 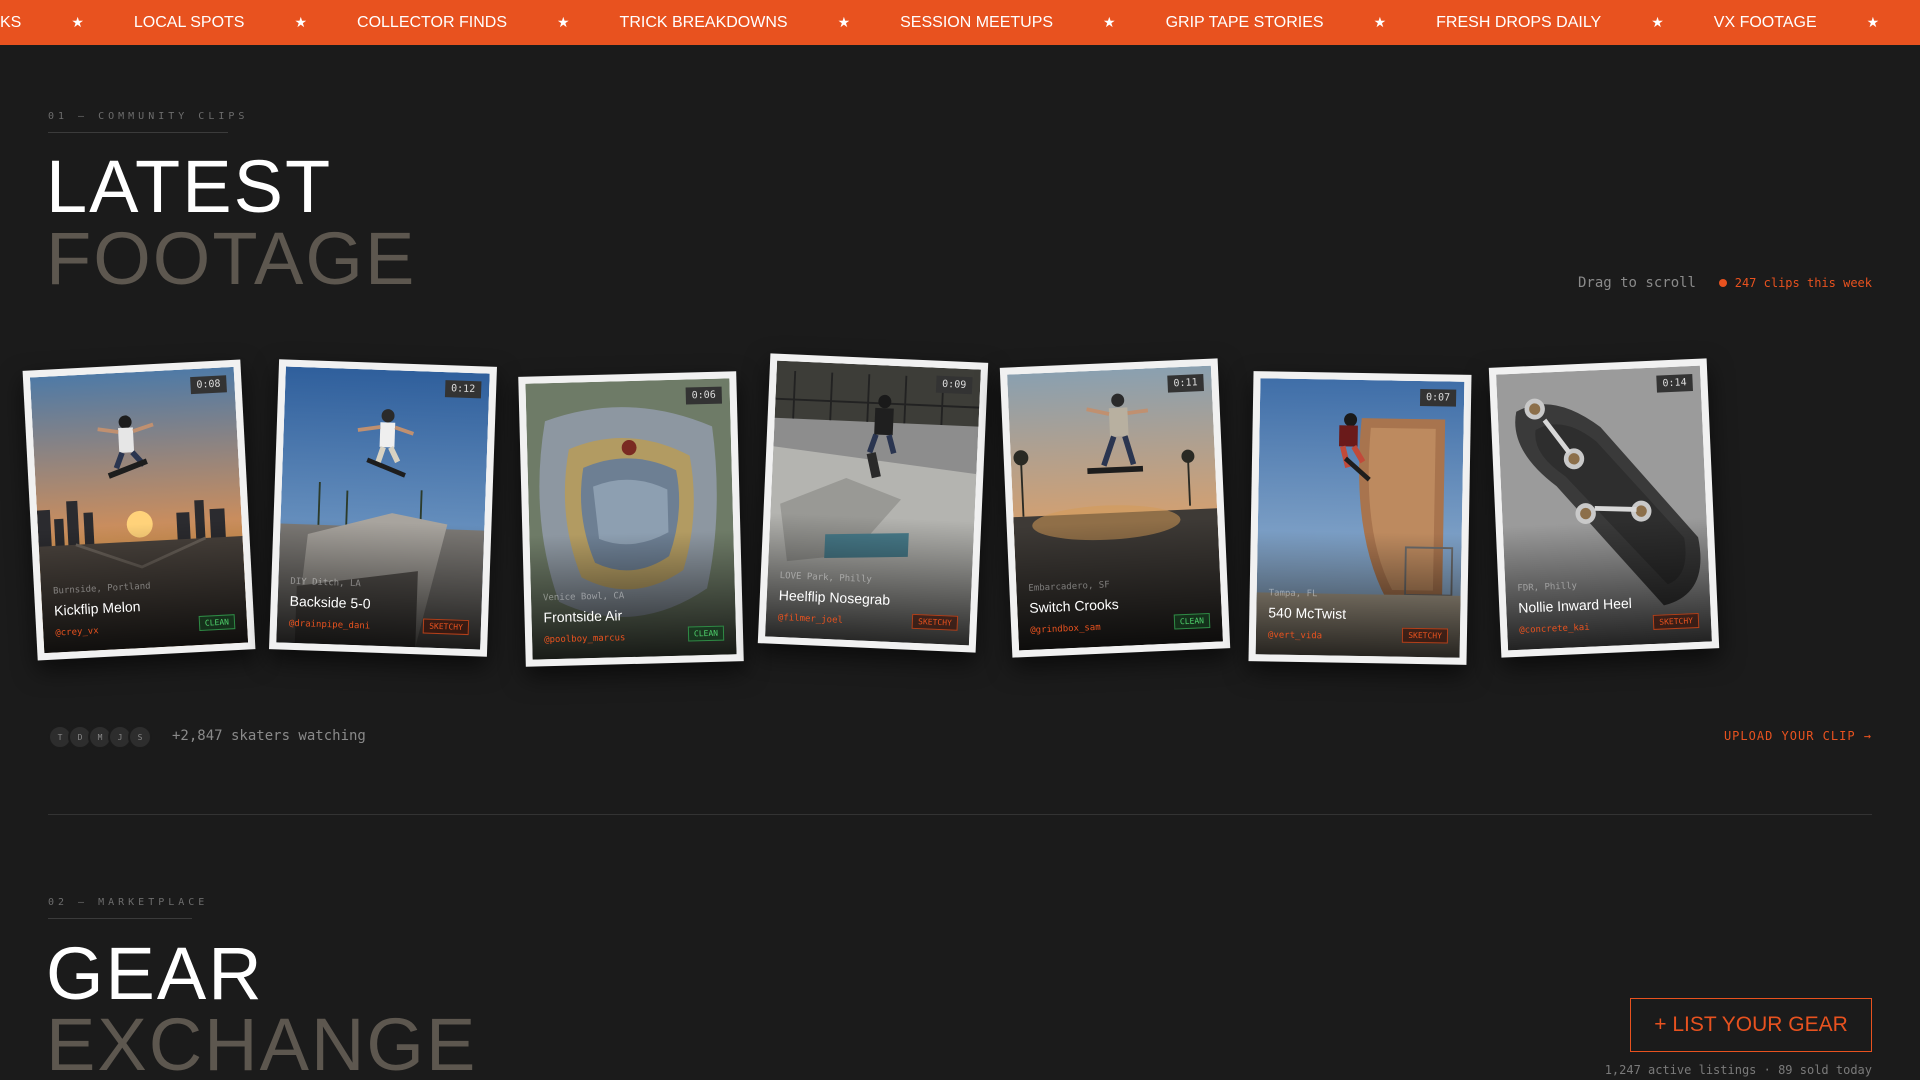 I want to click on ticker-item: ★ VX FOOTAGE, so click(x=1758, y=23).